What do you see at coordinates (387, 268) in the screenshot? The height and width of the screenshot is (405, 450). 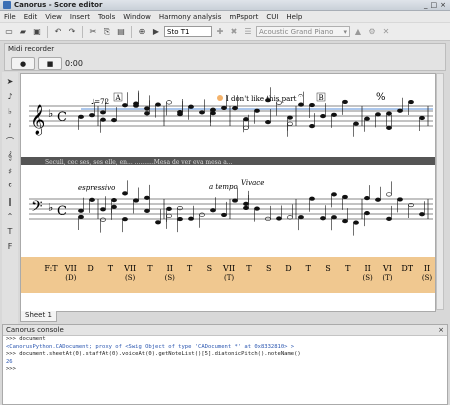 I see `harmony-function: VI` at bounding box center [387, 268].